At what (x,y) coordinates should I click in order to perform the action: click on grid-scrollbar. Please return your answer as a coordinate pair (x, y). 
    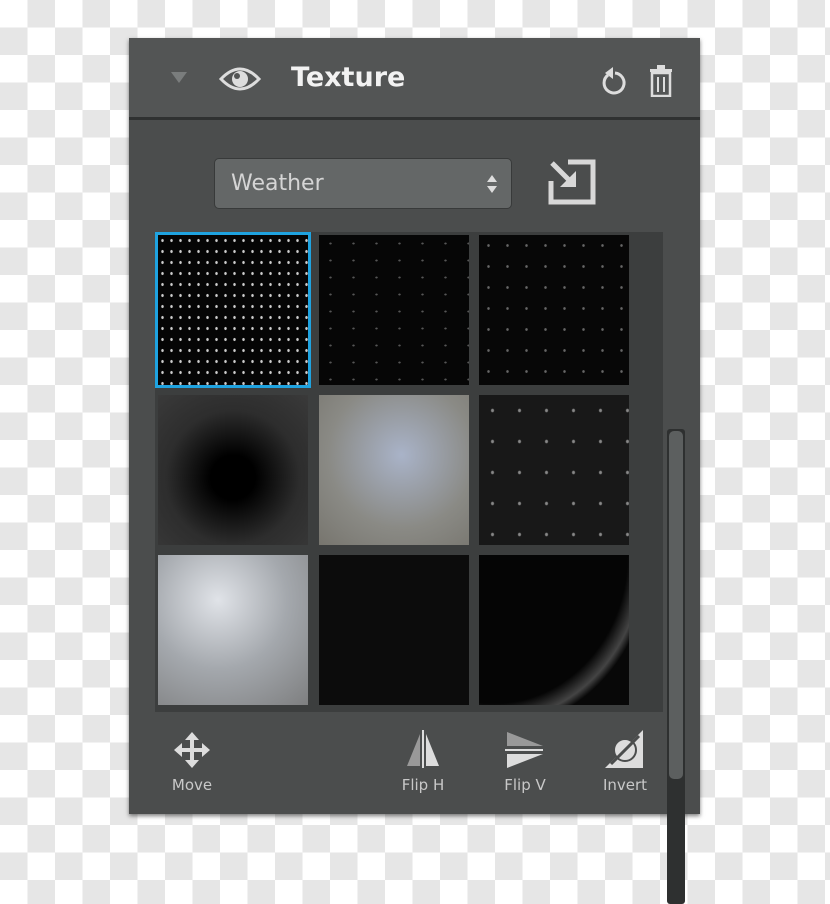
    Looking at the image, I should click on (676, 666).